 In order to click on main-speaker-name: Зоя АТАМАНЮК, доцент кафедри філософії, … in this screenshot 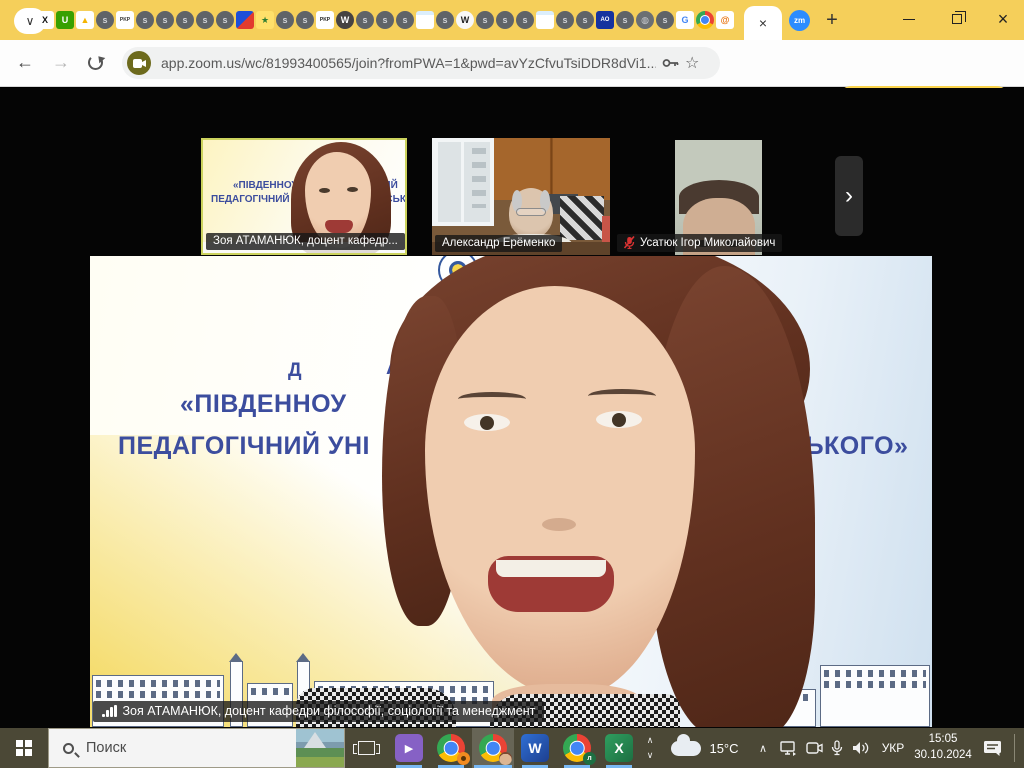, I will do `click(329, 711)`.